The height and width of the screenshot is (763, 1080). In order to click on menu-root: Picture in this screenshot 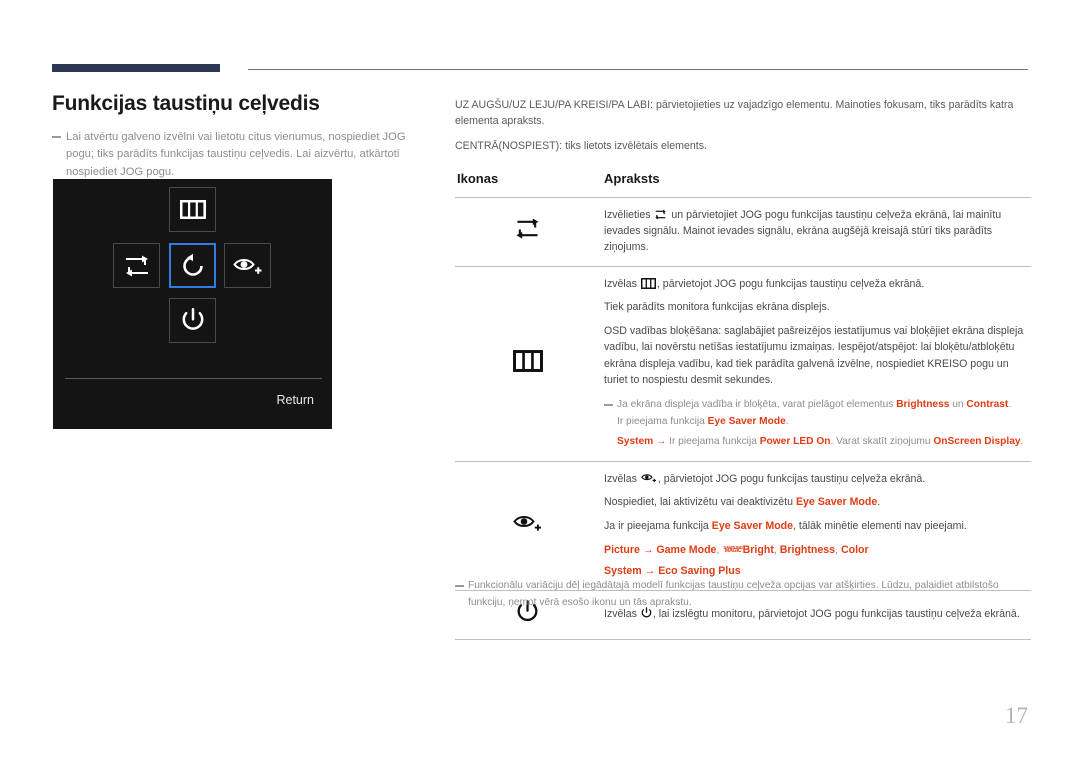, I will do `click(622, 550)`.